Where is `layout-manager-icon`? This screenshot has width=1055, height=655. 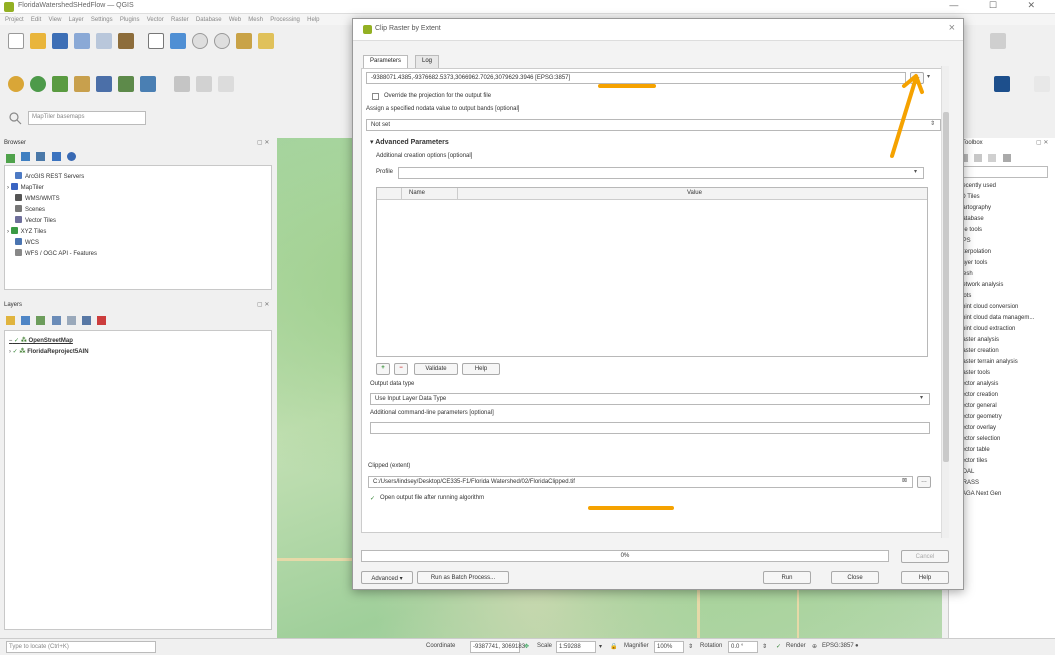 layout-manager-icon is located at coordinates (104, 41).